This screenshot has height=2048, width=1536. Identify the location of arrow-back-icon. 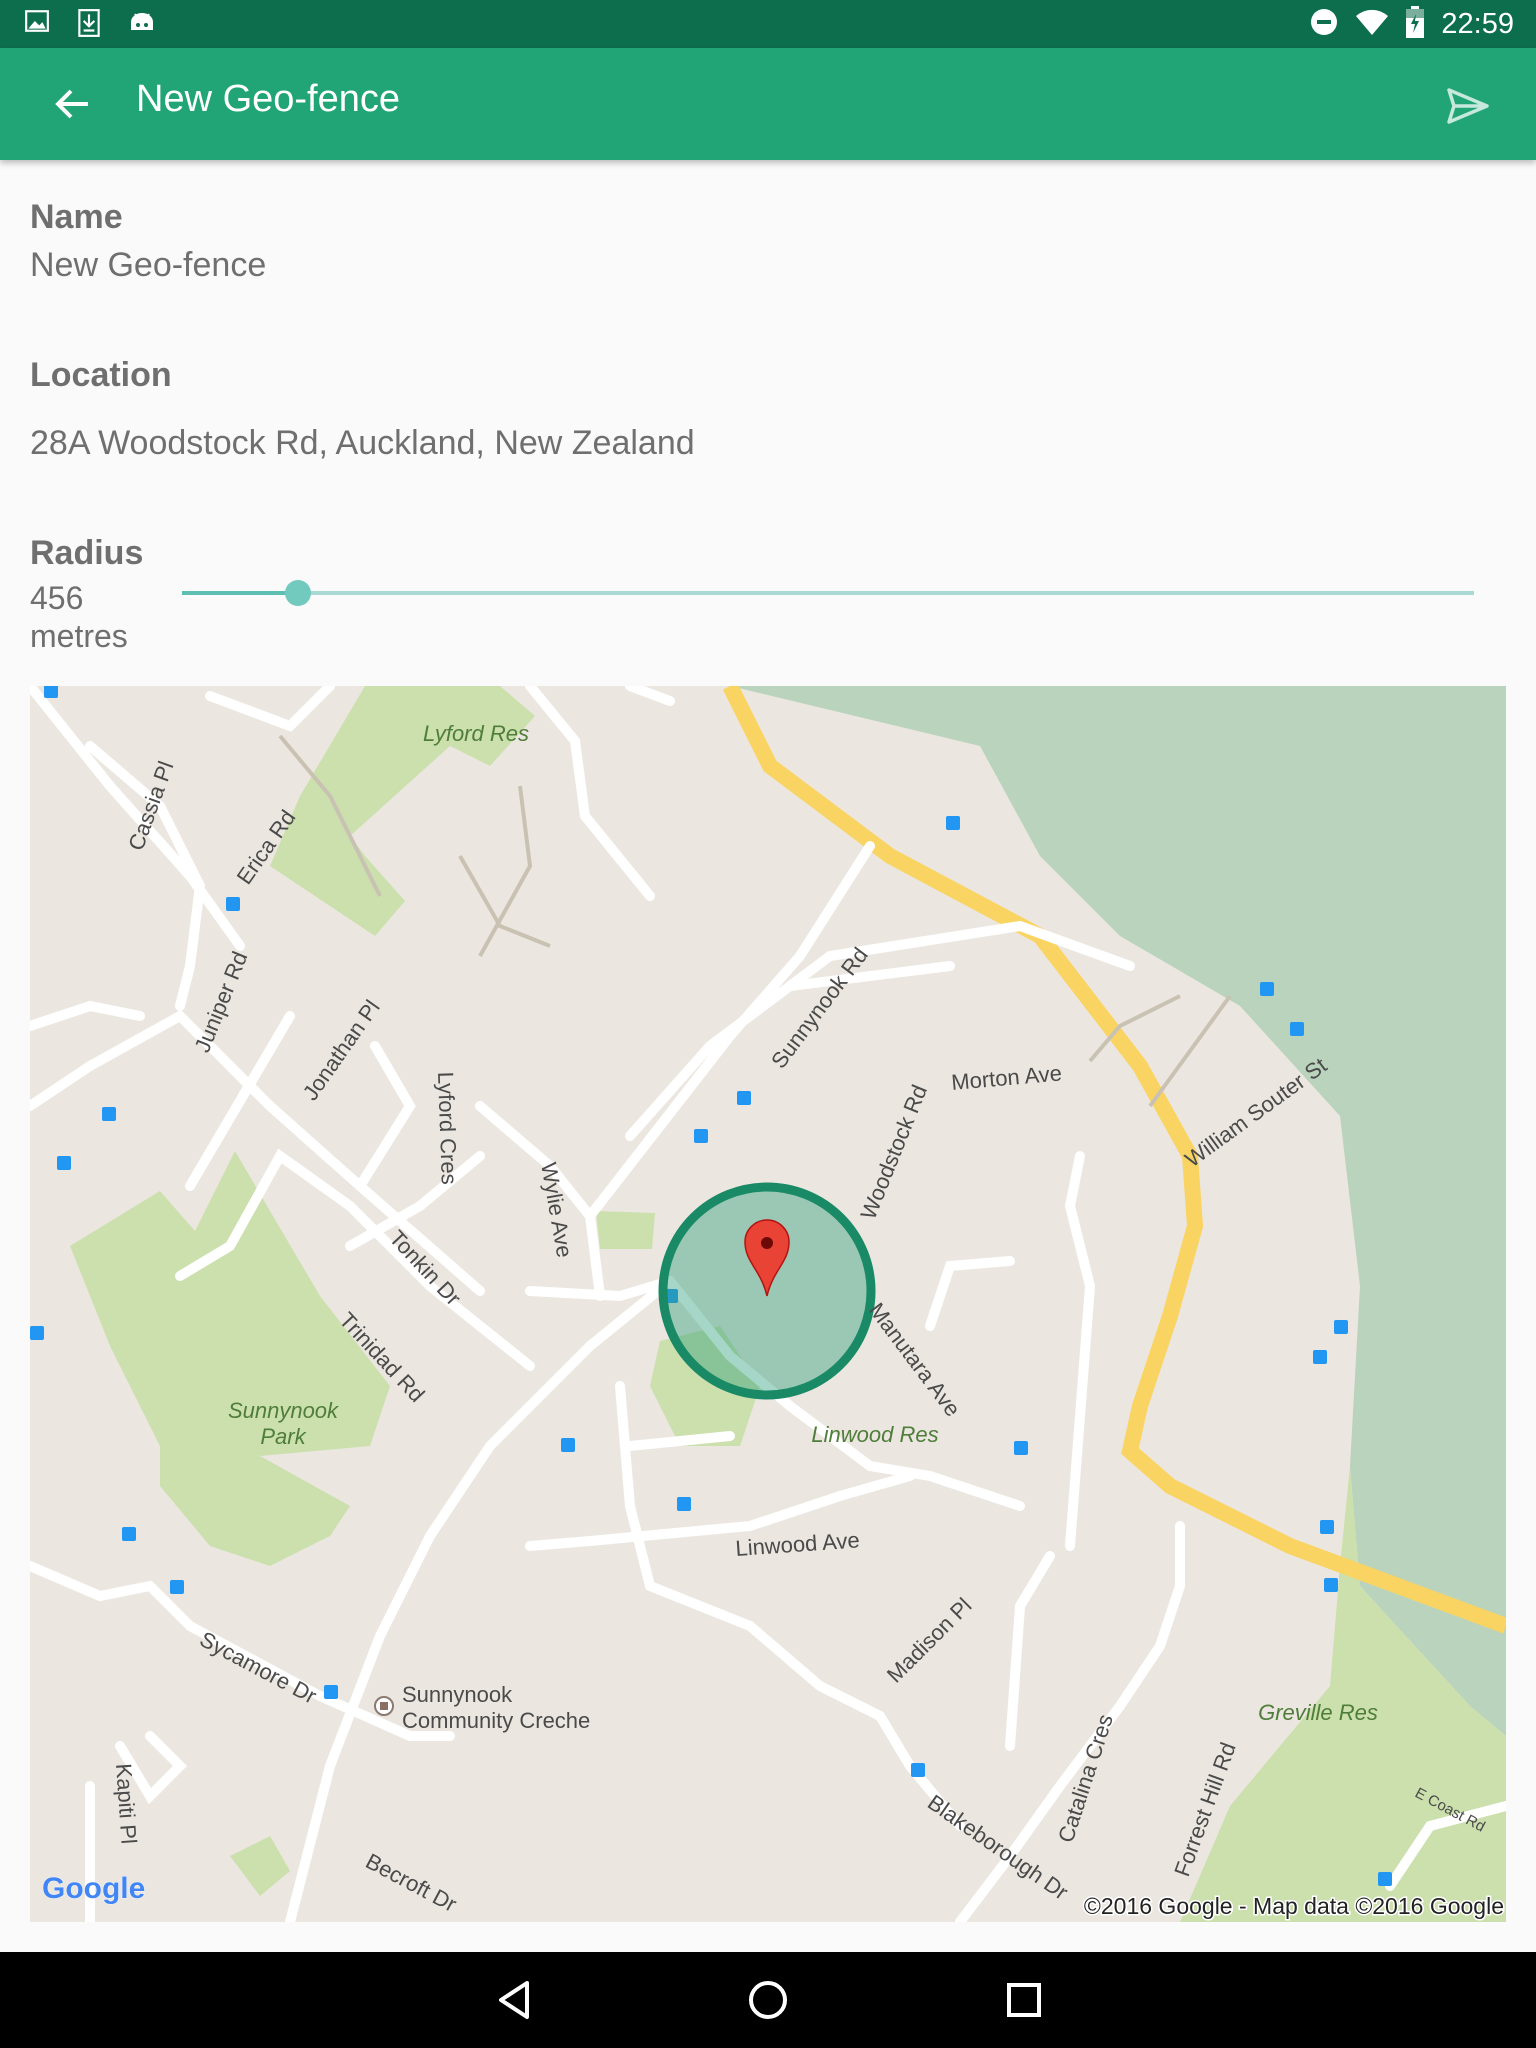
(71, 104).